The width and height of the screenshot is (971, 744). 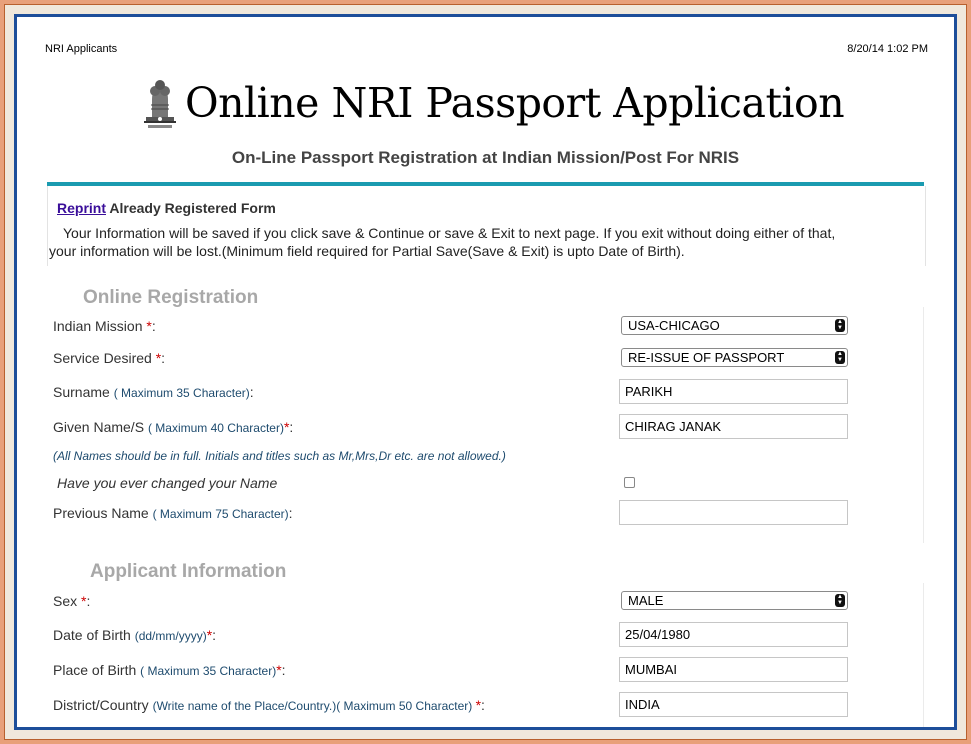 What do you see at coordinates (81, 208) in the screenshot?
I see `reprint-link: Reprint` at bounding box center [81, 208].